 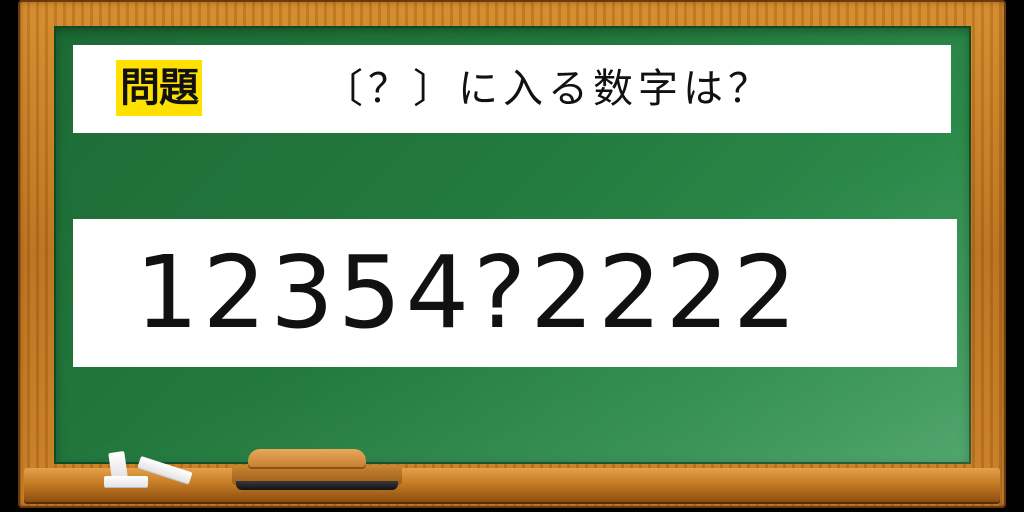 I want to click on eraser-felt, so click(x=317, y=485).